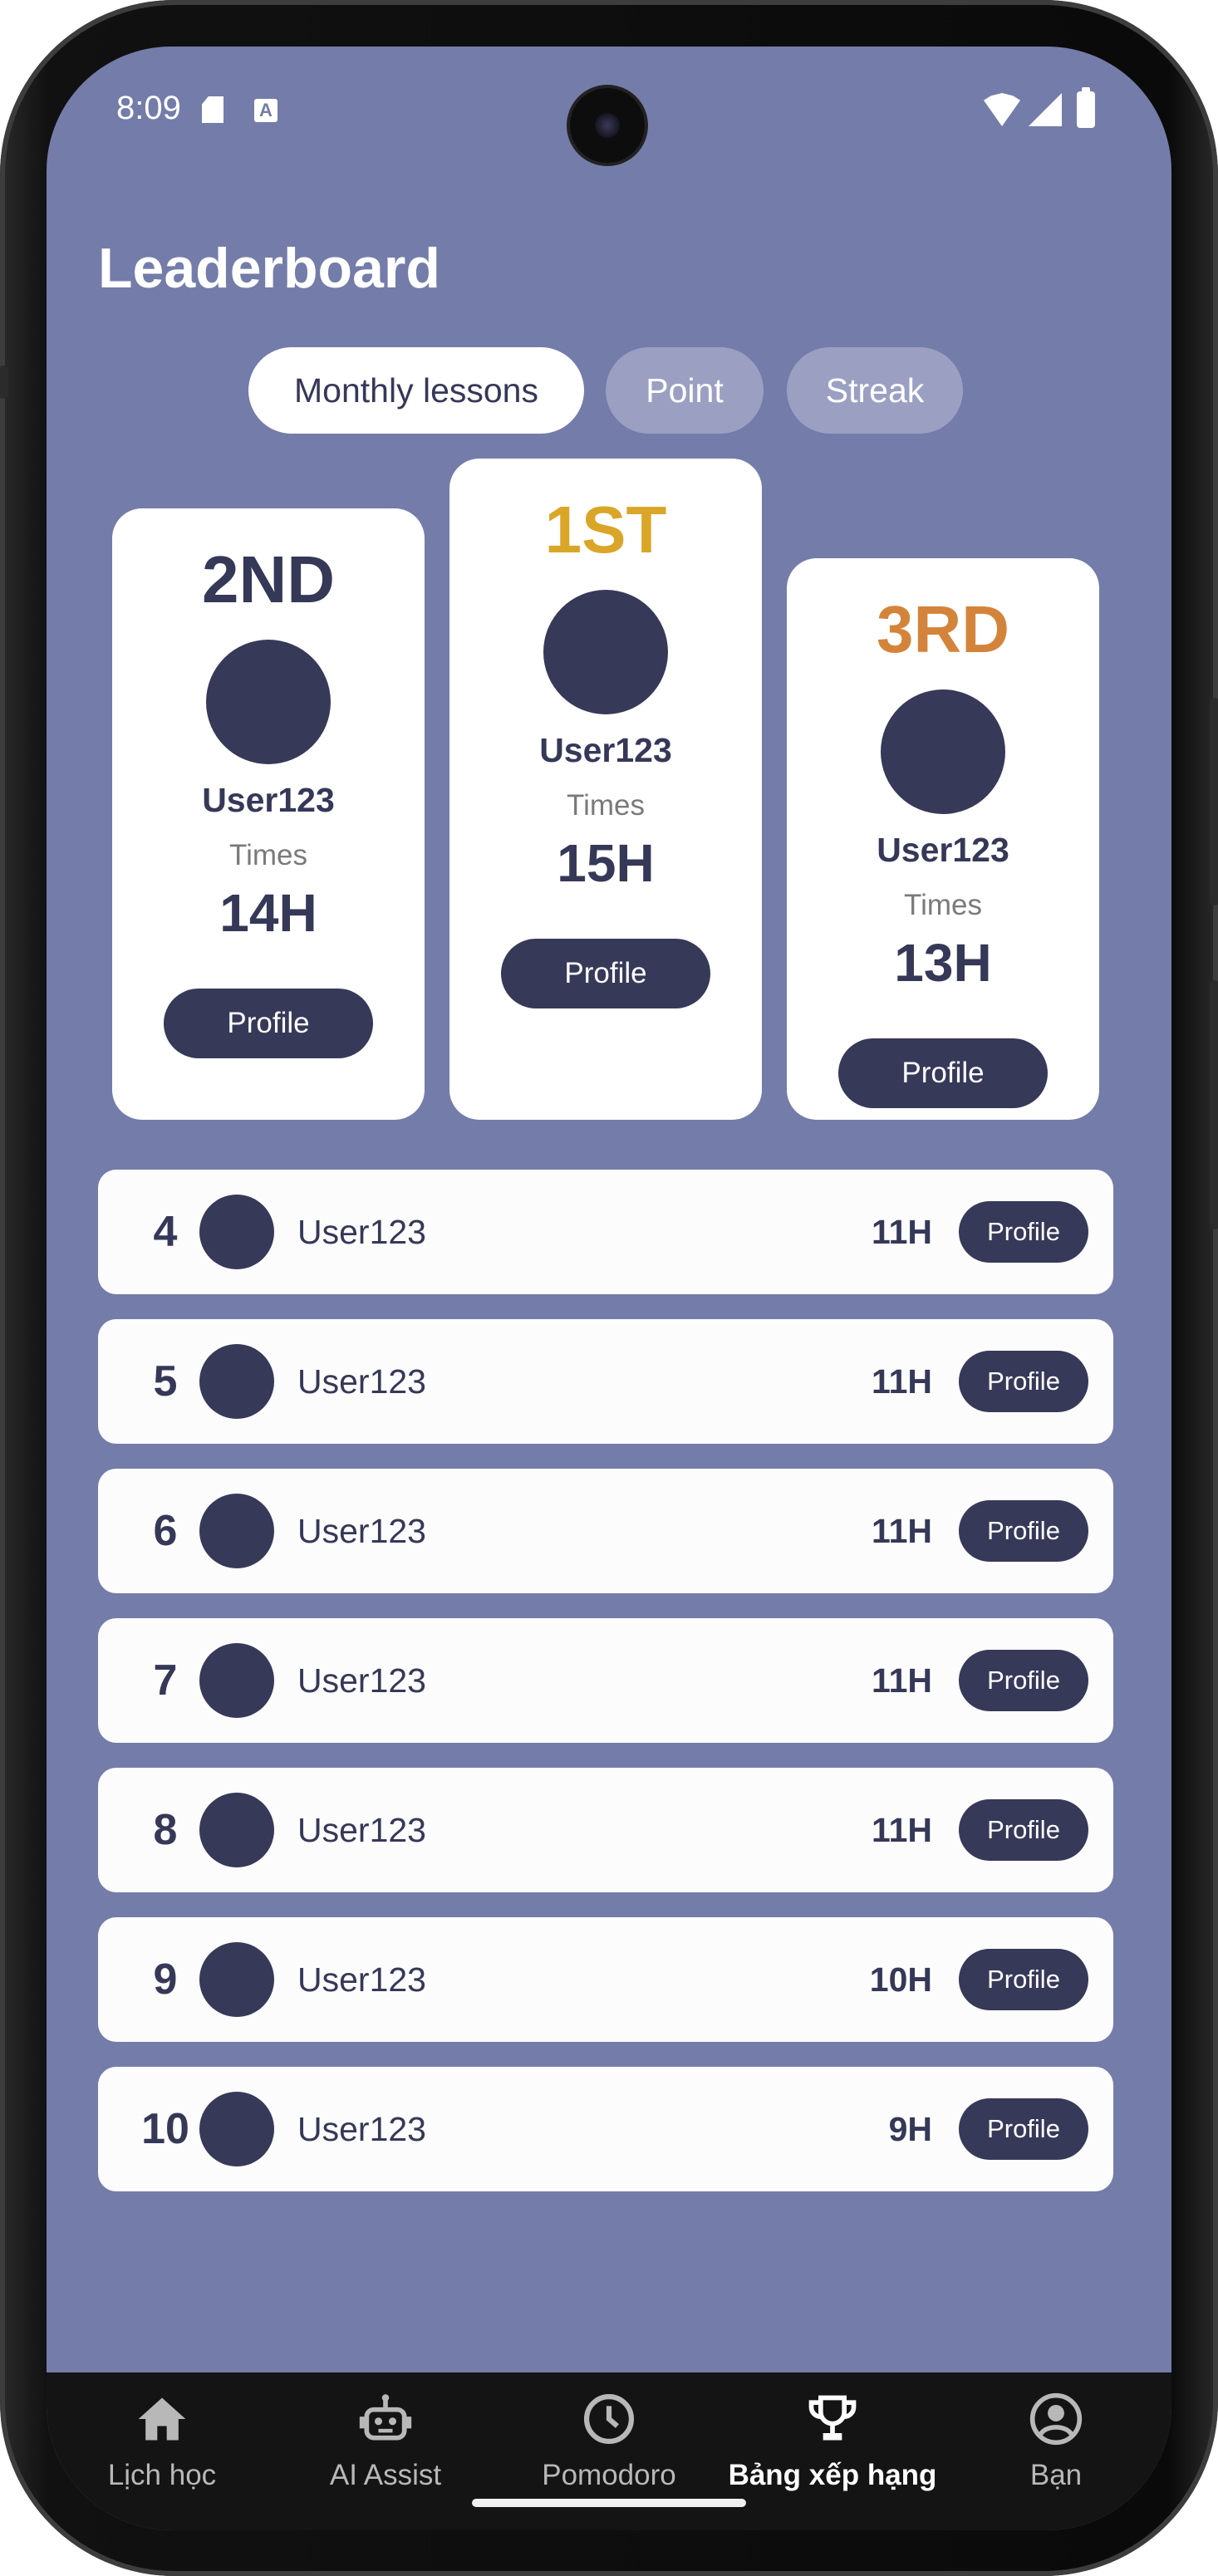  What do you see at coordinates (162, 2419) in the screenshot?
I see `home-icon` at bounding box center [162, 2419].